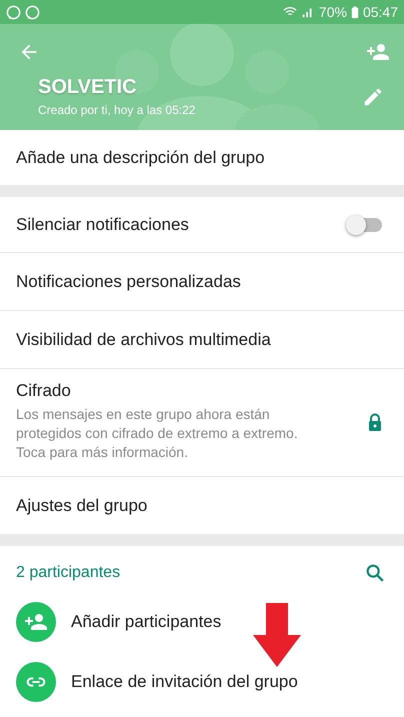 This screenshot has height=717, width=404. Describe the element at coordinates (354, 12) in the screenshot. I see `battery-icon` at that location.